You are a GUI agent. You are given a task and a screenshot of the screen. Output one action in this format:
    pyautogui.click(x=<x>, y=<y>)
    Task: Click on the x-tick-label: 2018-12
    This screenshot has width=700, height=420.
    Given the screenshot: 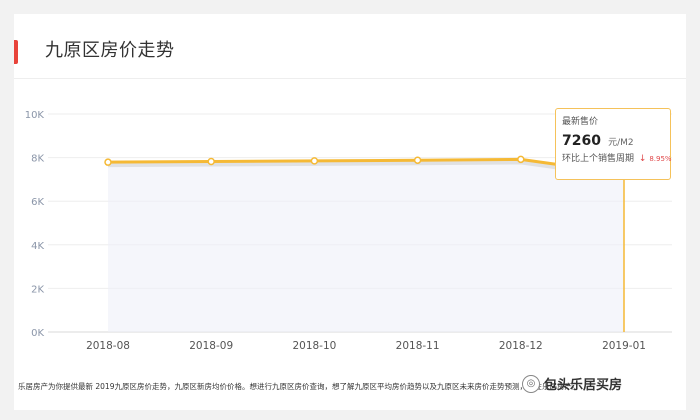 What is the action you would take?
    pyautogui.click(x=521, y=346)
    